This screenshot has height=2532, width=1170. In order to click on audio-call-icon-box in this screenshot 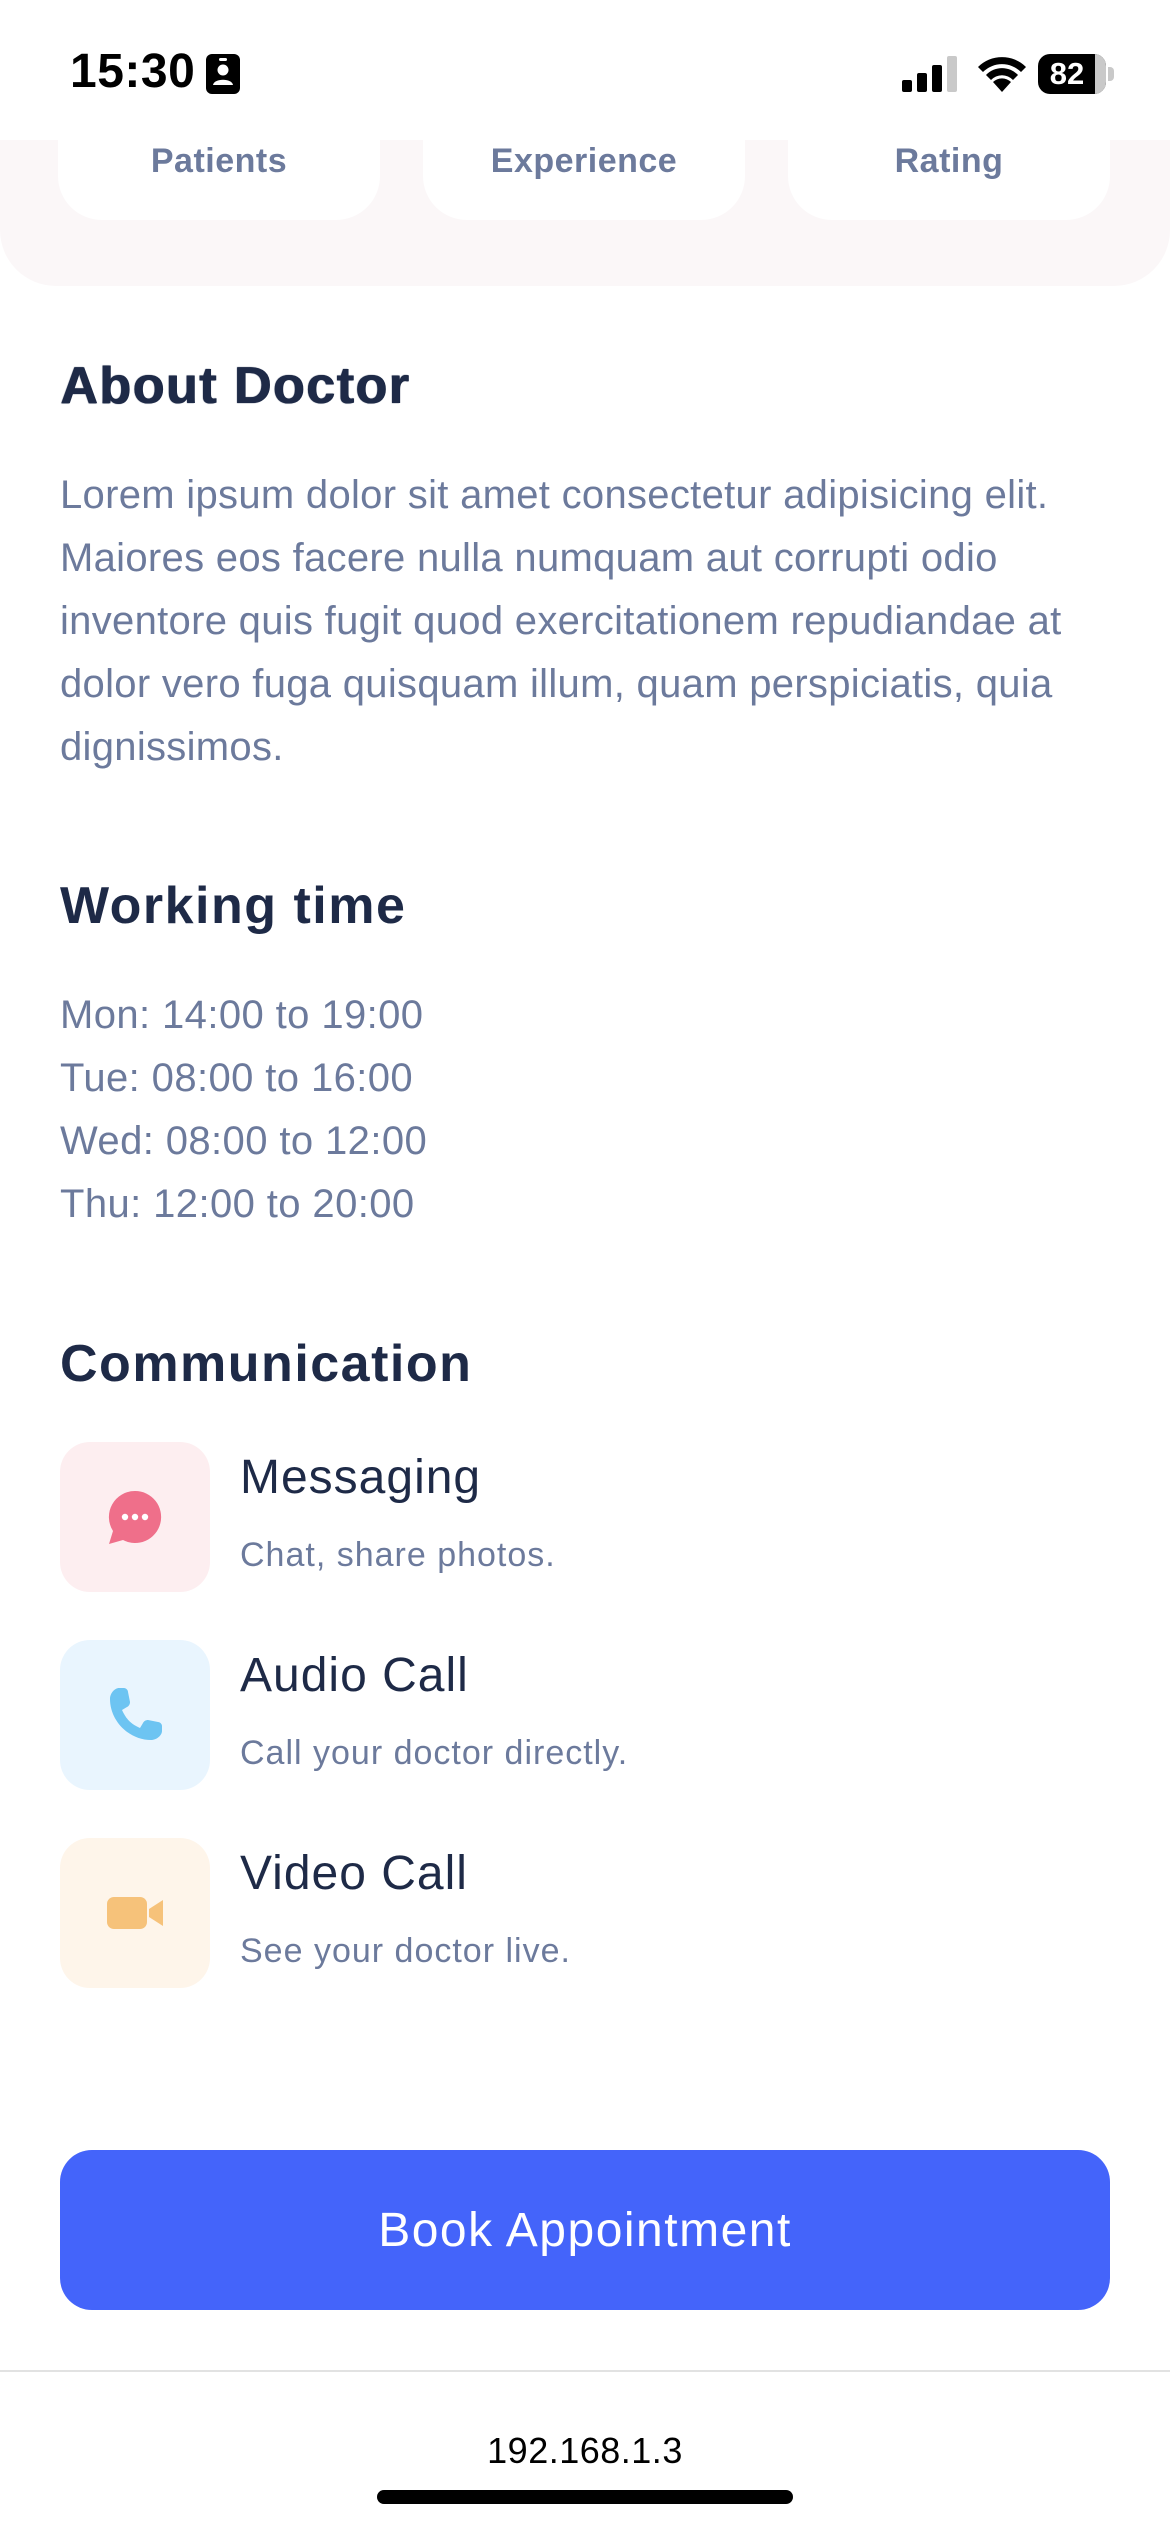, I will do `click(135, 1715)`.